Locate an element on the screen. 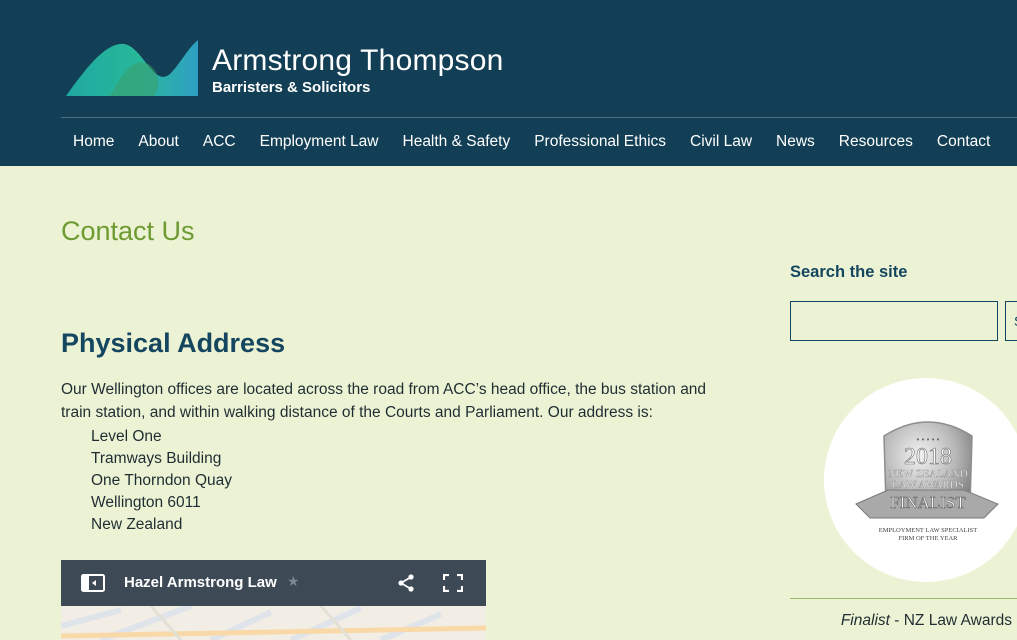 The height and width of the screenshot is (640, 1017). nav-employment-law: Employment Law is located at coordinates (319, 142).